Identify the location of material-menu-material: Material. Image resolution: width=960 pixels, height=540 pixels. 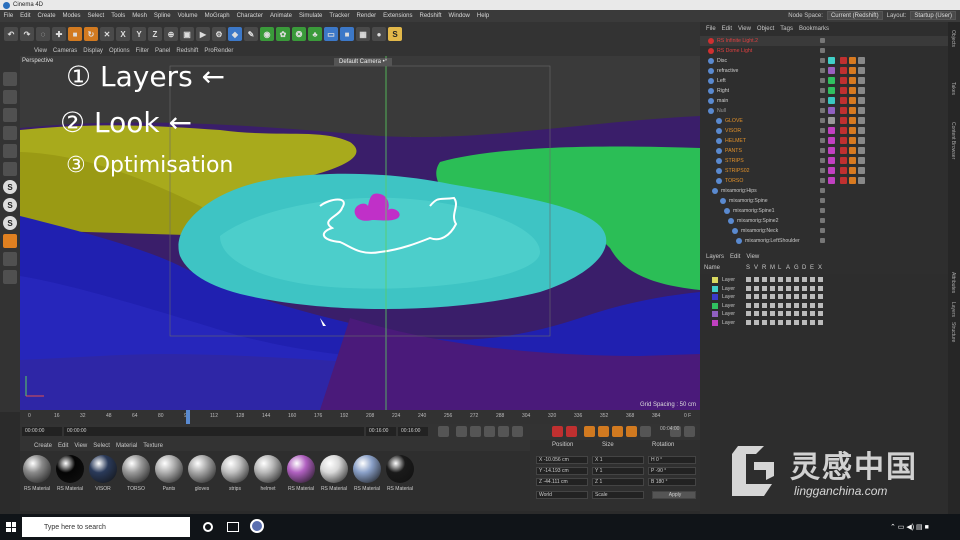
(126, 446).